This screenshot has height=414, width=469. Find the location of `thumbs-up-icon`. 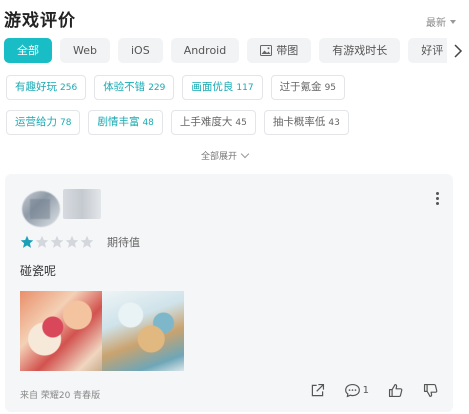

thumbs-up-icon is located at coordinates (395, 390).